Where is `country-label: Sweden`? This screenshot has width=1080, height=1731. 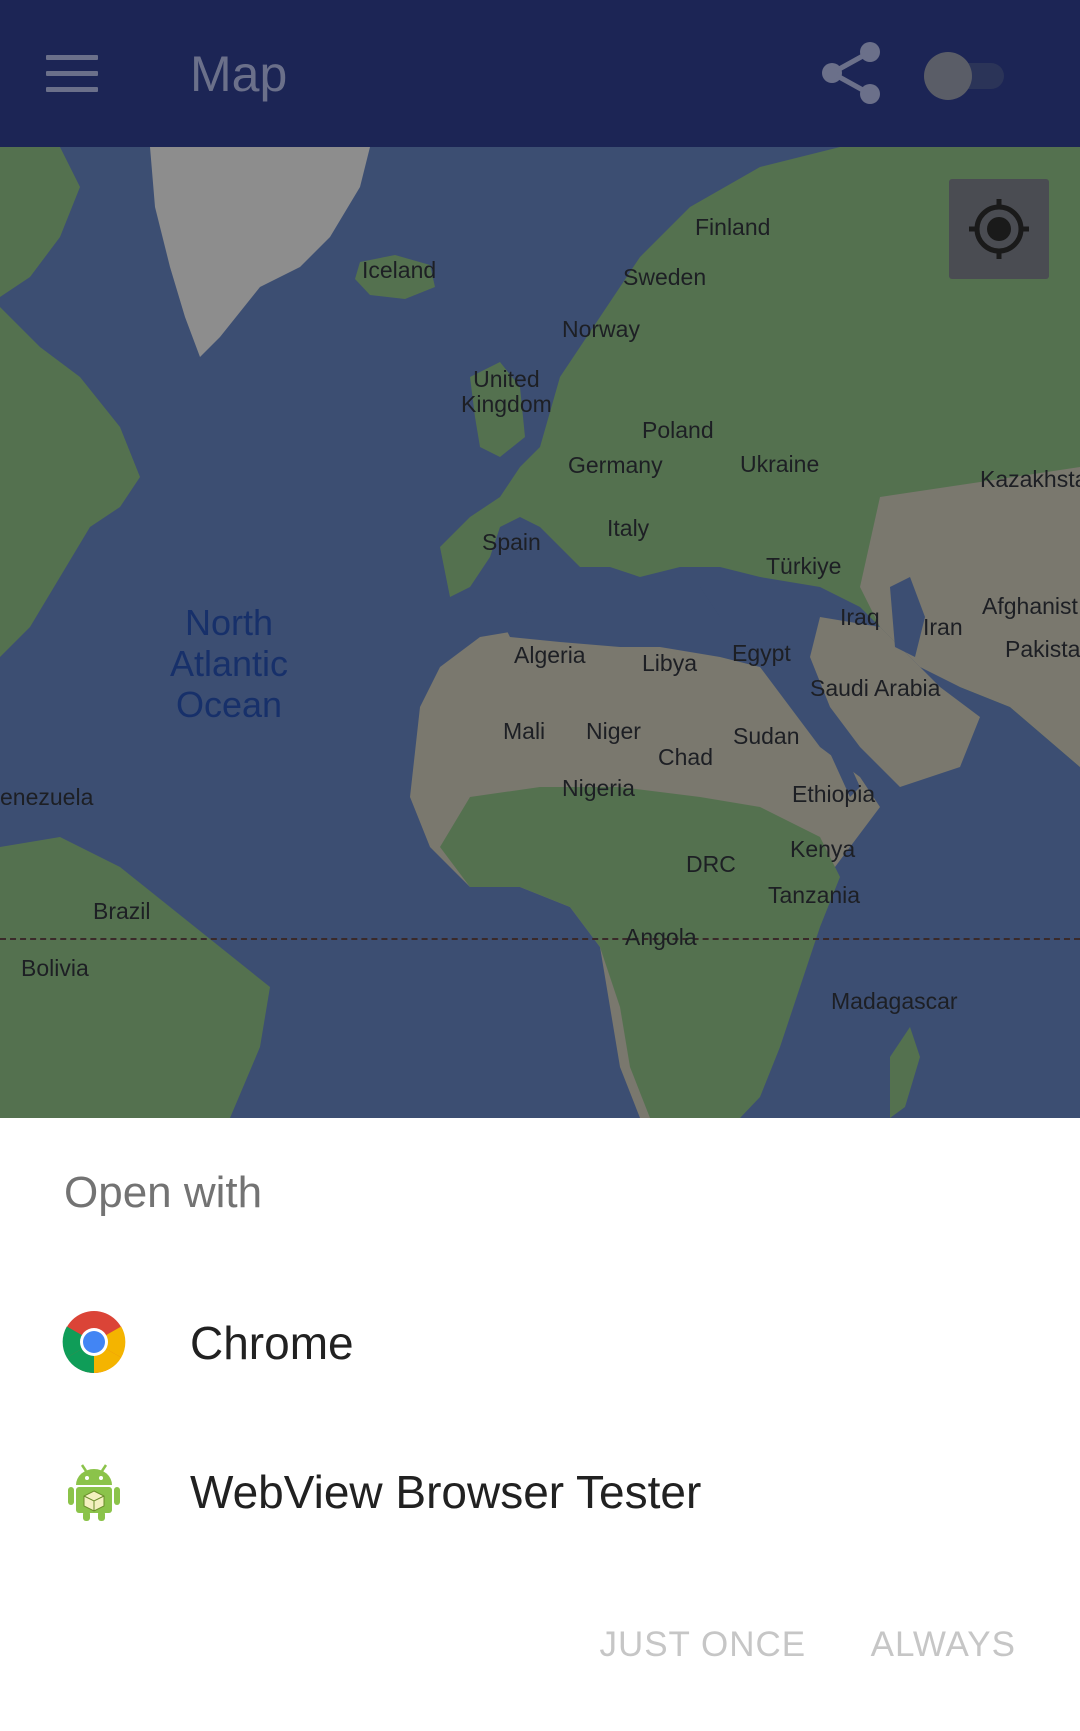
country-label: Sweden is located at coordinates (665, 277).